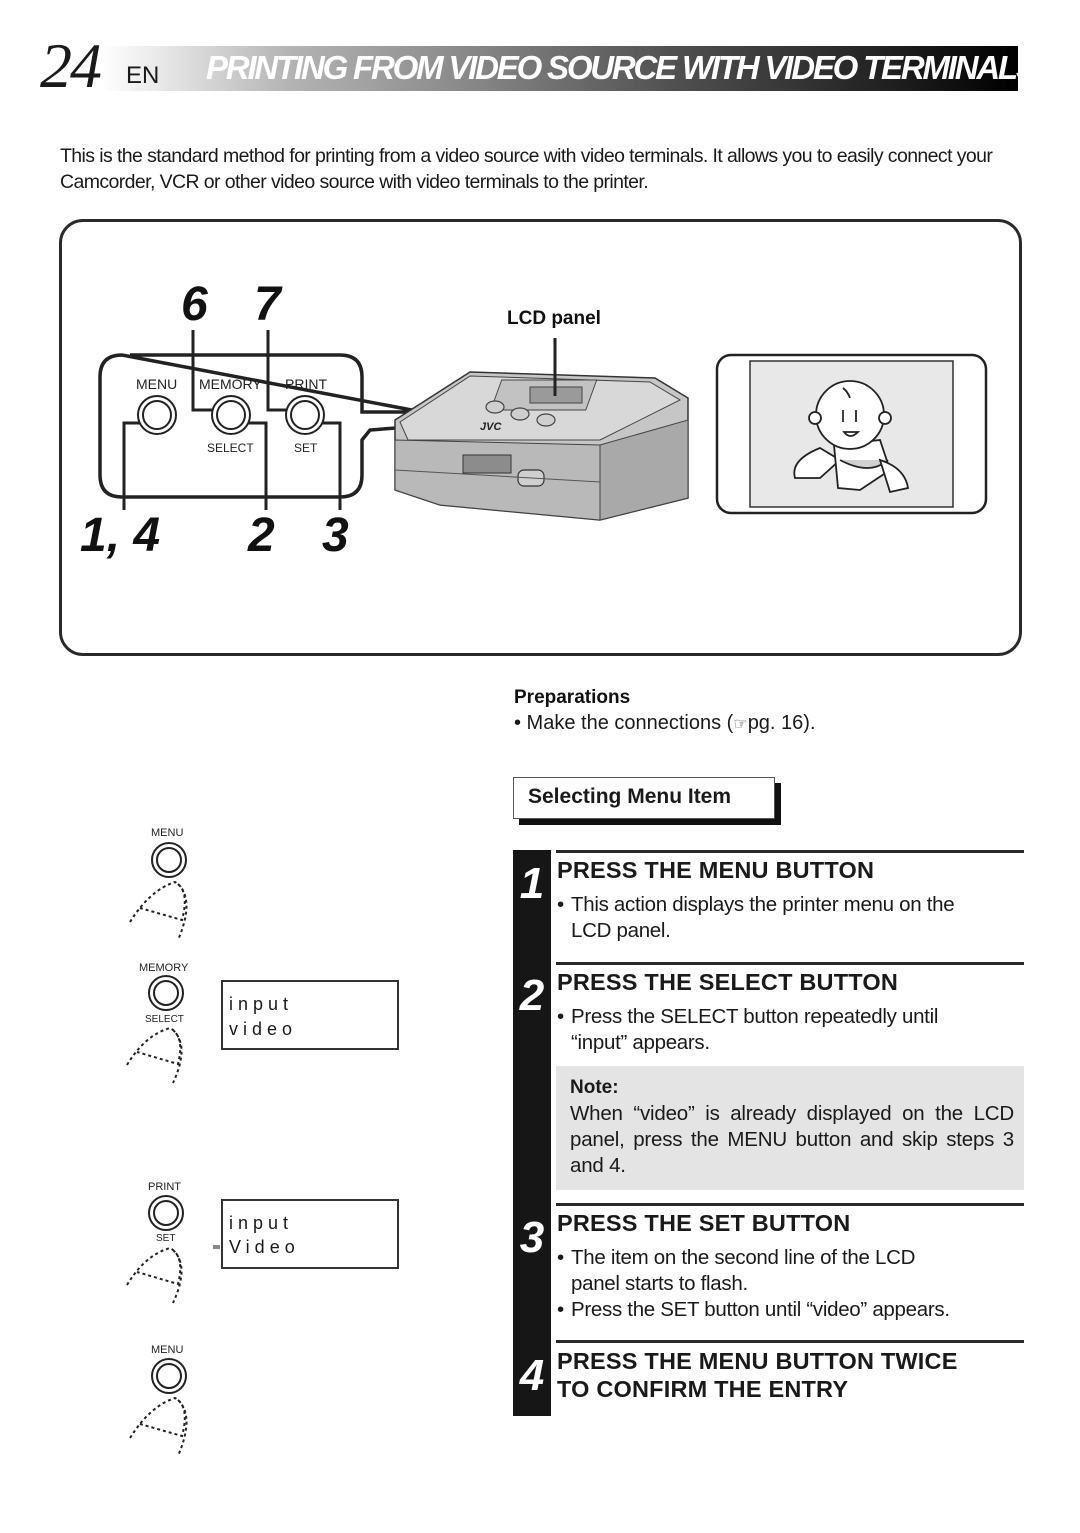 This screenshot has width=1080, height=1533. I want to click on preparations-title: Preparations, so click(572, 697).